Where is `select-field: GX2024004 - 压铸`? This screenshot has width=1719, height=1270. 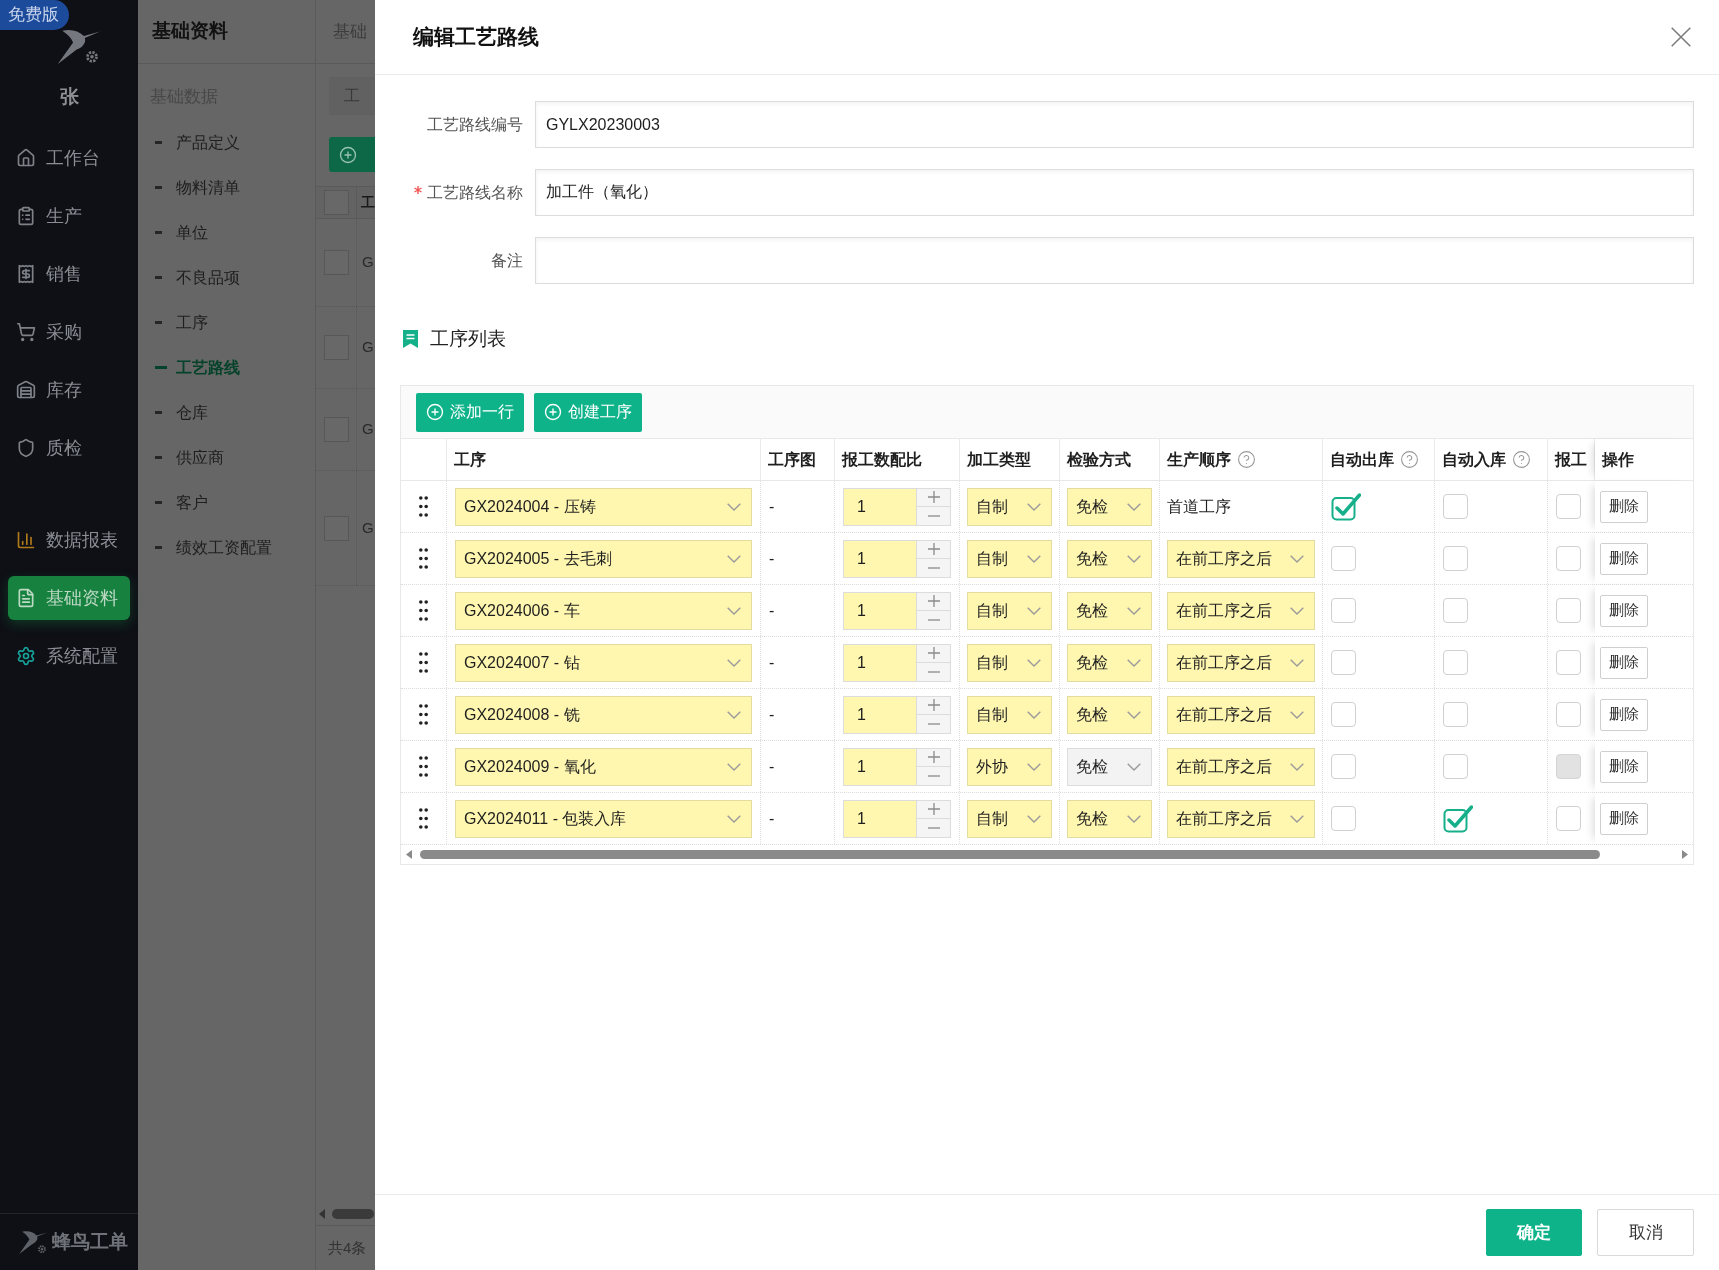 select-field: GX2024004 - 压铸 is located at coordinates (603, 506).